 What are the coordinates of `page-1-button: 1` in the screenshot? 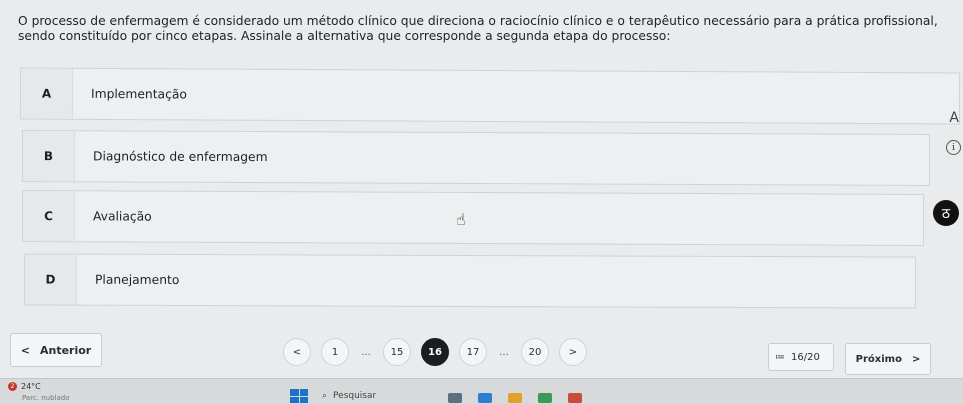 It's located at (335, 352).